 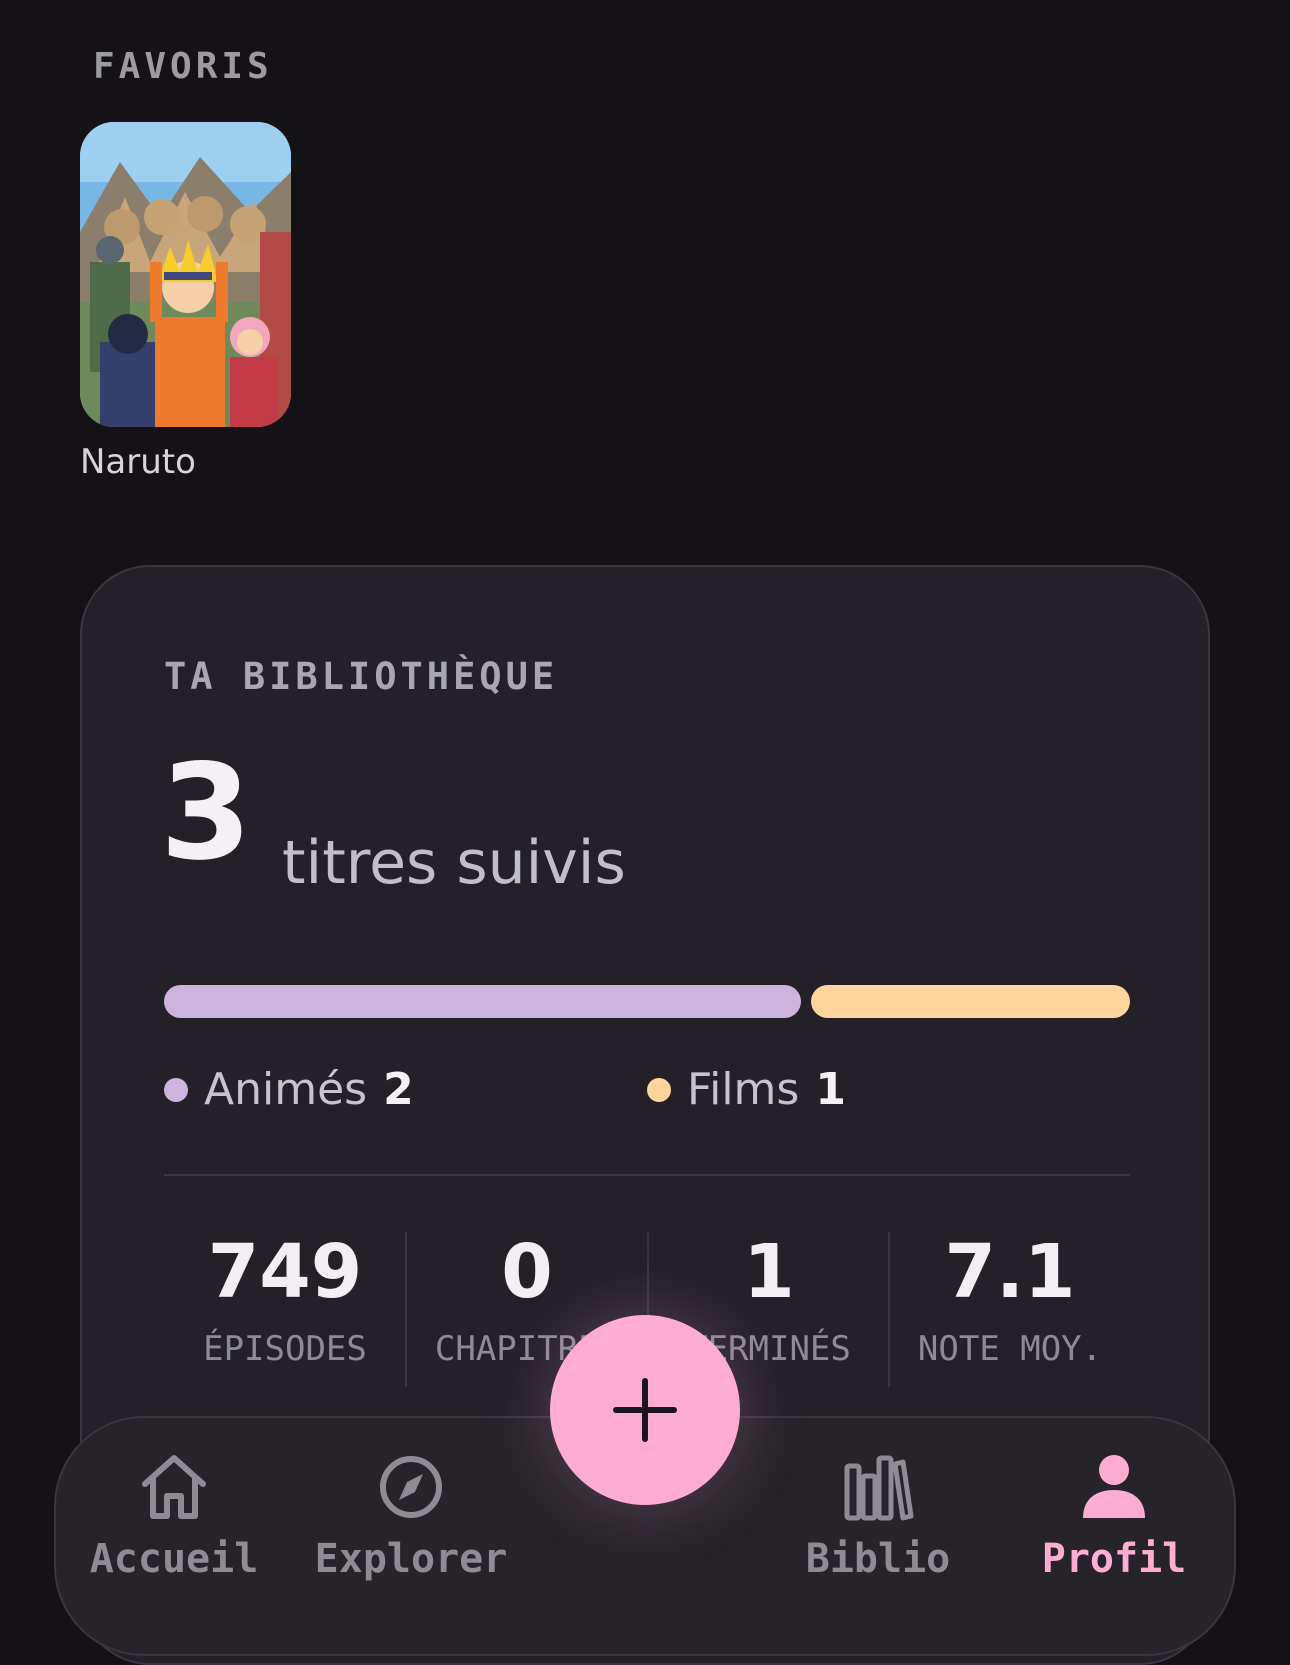 I want to click on legend-anime-value: 2, so click(x=398, y=1089).